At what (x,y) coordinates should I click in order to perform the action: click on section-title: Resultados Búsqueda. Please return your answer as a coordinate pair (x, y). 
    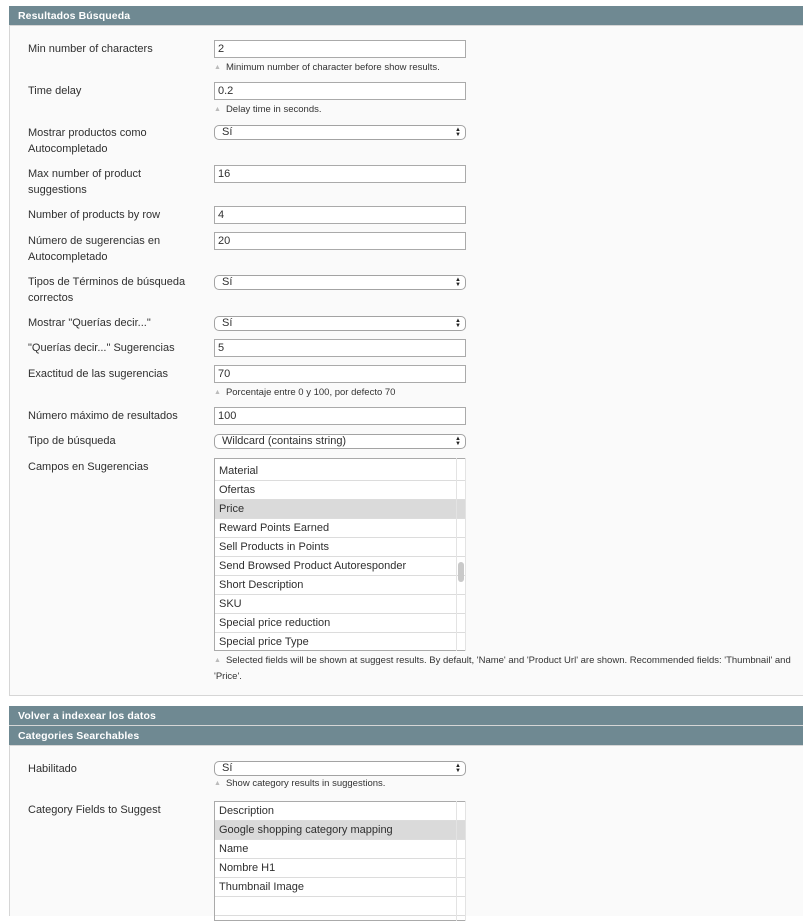
    Looking at the image, I should click on (74, 16).